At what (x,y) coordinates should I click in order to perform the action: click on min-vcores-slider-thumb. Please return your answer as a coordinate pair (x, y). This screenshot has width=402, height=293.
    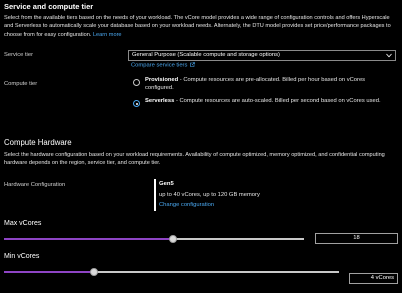
    Looking at the image, I should click on (94, 272).